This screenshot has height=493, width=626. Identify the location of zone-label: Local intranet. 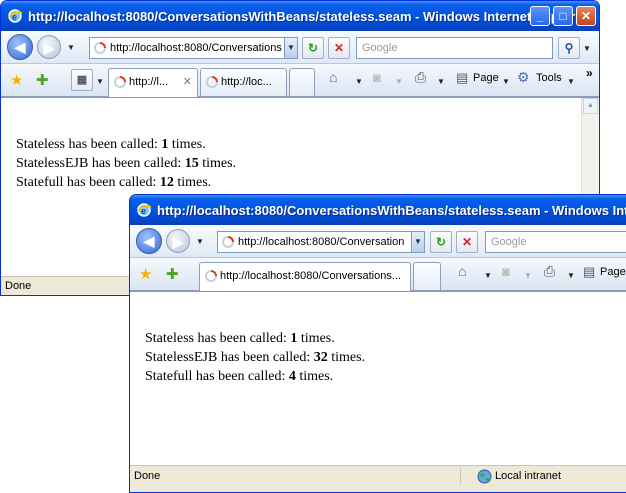
(528, 476).